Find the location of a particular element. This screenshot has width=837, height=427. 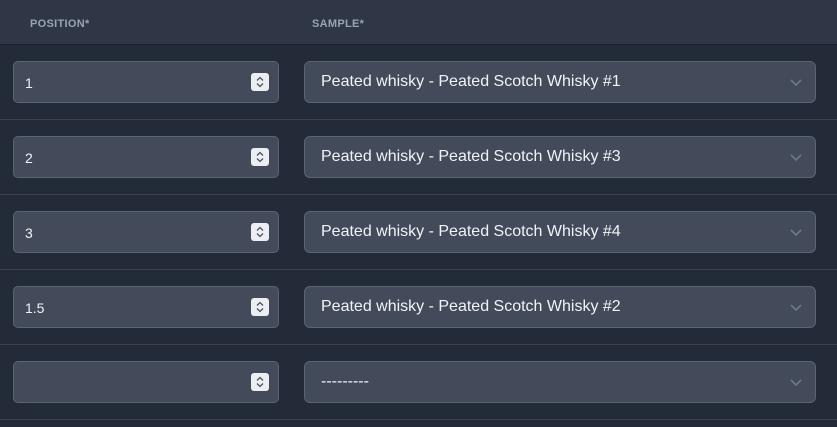

position-value: 2 is located at coordinates (29, 158).